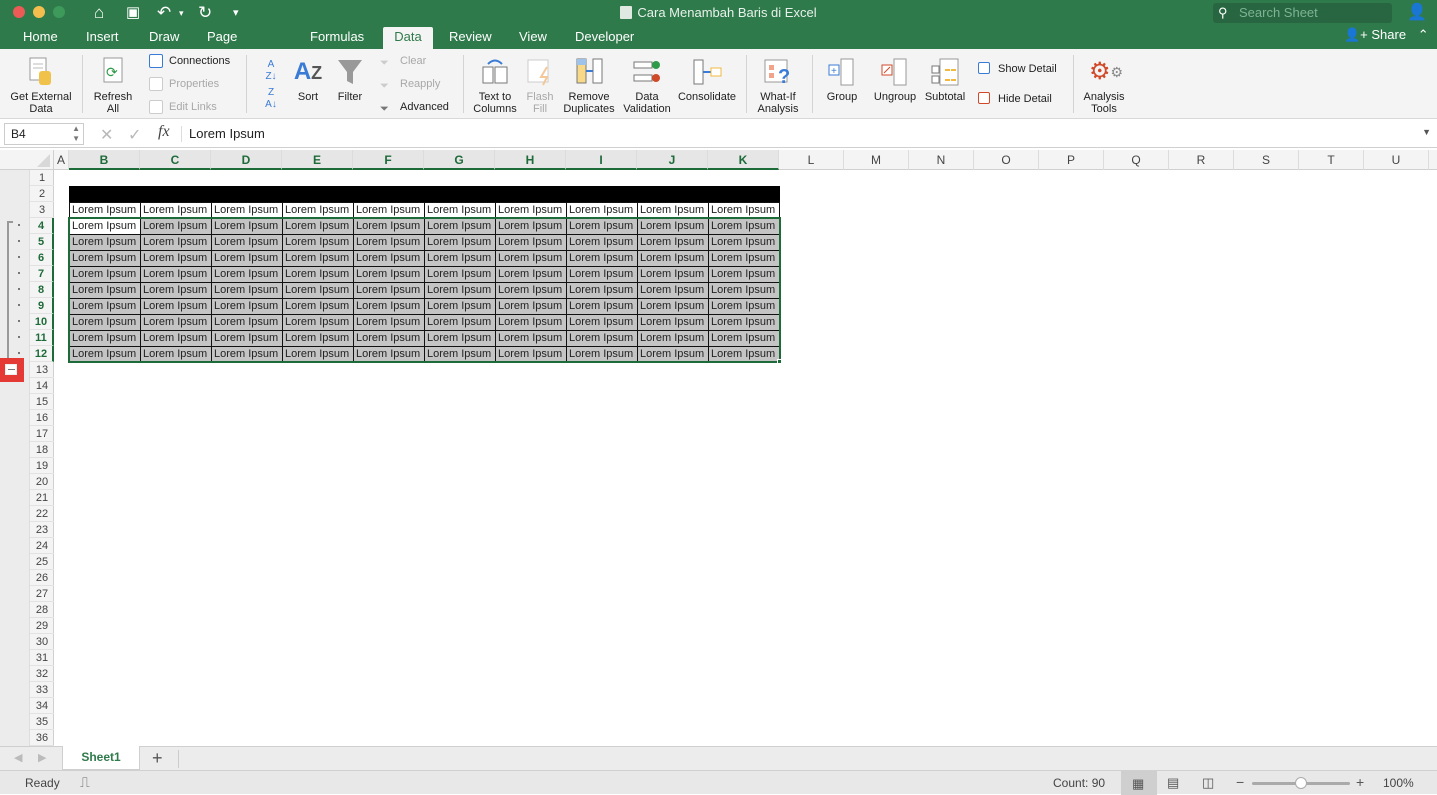 This screenshot has width=1437, height=795. I want to click on cell-d4: Lorem Ipsum, so click(247, 226).